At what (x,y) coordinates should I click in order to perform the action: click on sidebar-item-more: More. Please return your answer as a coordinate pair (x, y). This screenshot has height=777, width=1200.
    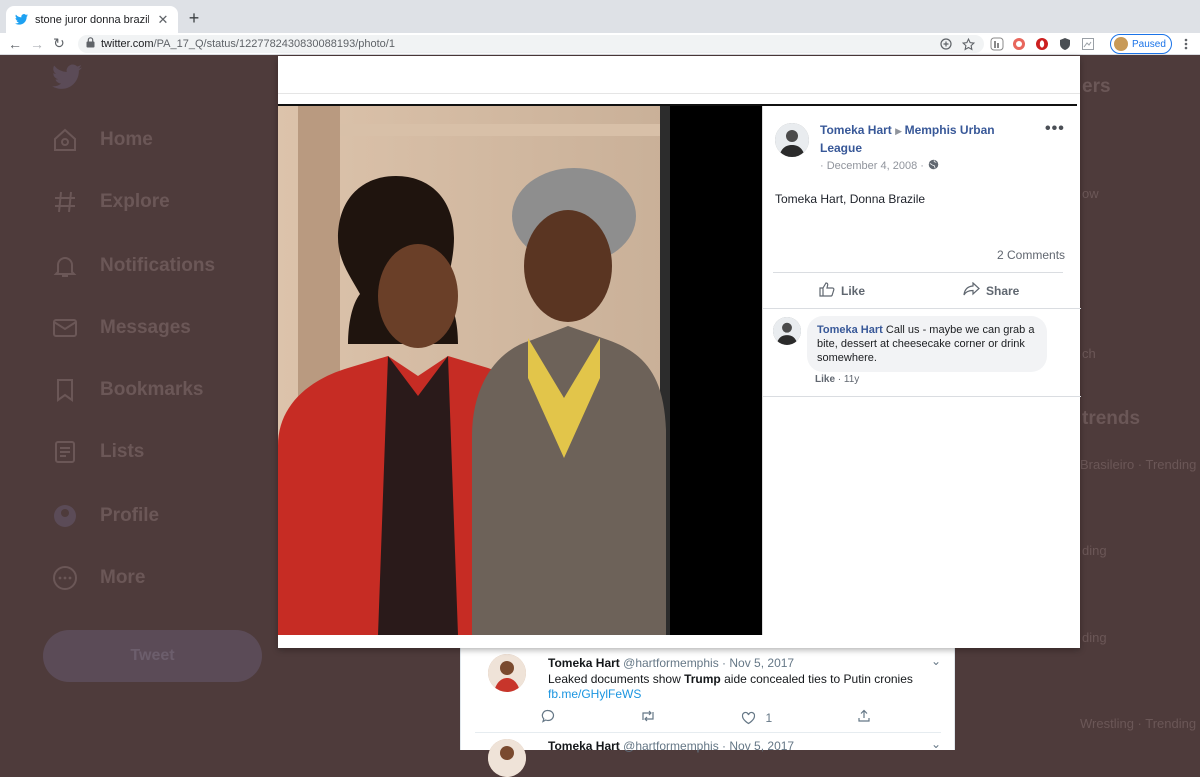
    Looking at the image, I should click on (98, 578).